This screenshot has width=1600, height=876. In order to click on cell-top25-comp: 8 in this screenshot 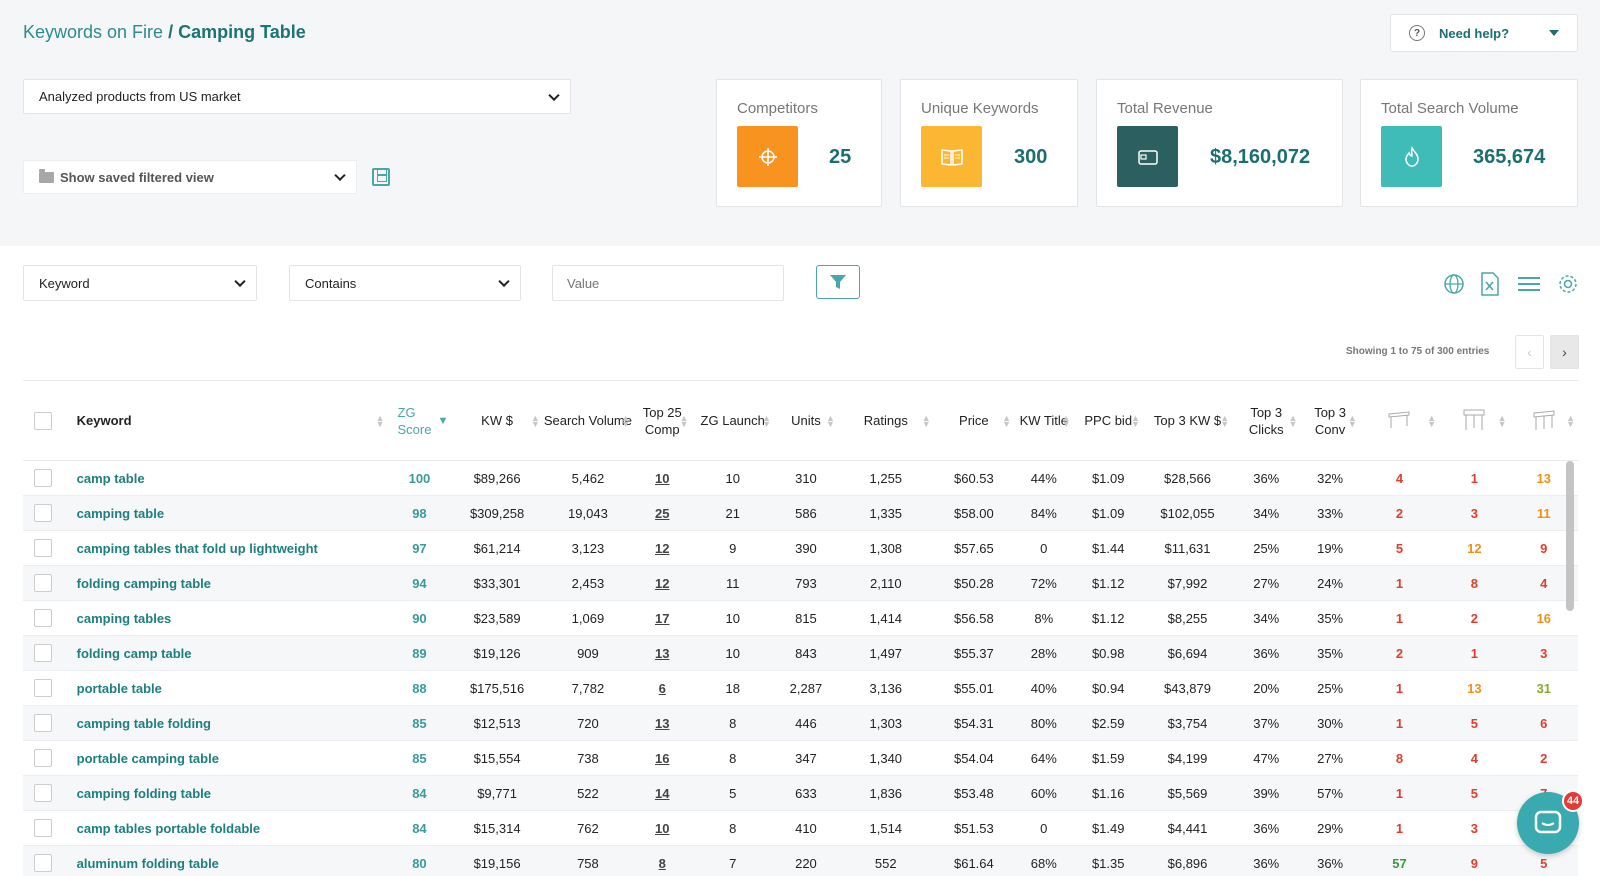, I will do `click(662, 860)`.